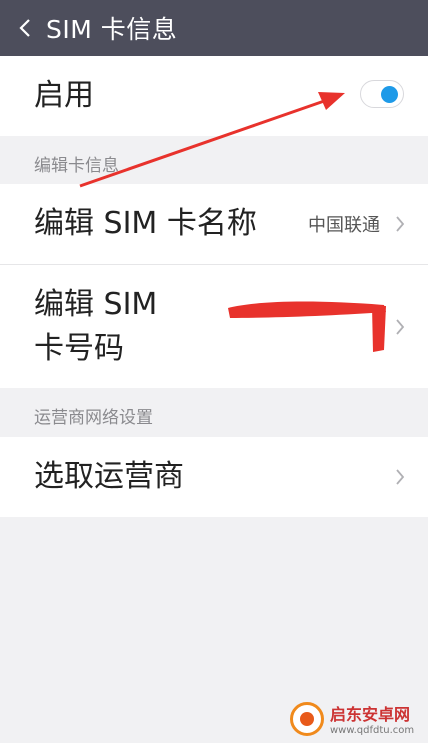  I want to click on redaction-scribble-tail, so click(379, 329).